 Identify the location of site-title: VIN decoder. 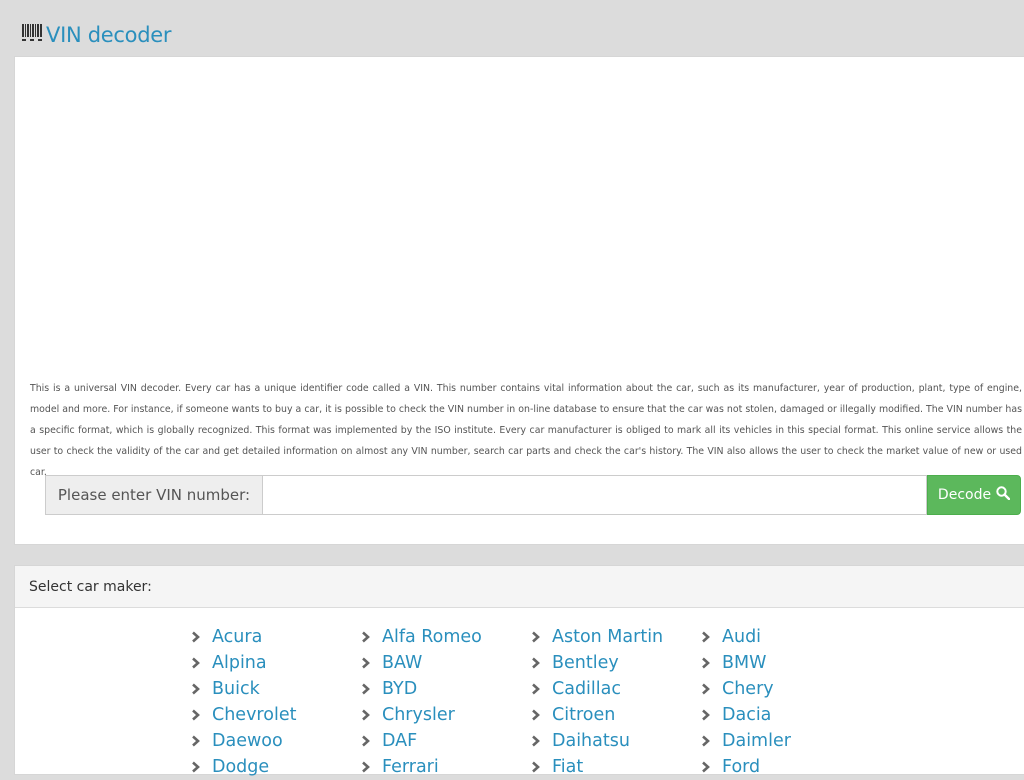
(108, 35).